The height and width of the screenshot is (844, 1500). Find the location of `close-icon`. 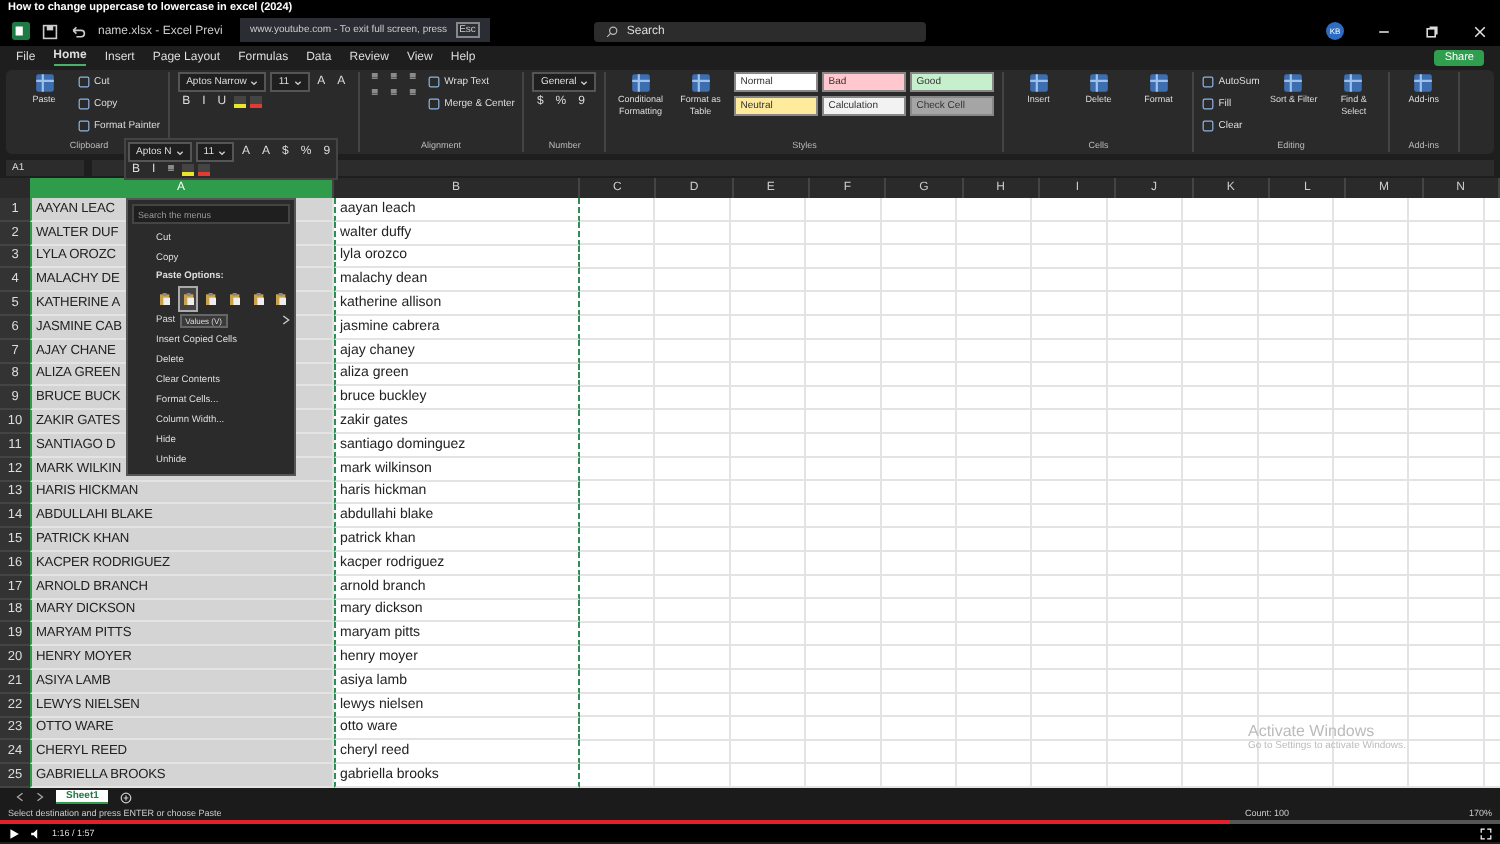

close-icon is located at coordinates (1480, 31).